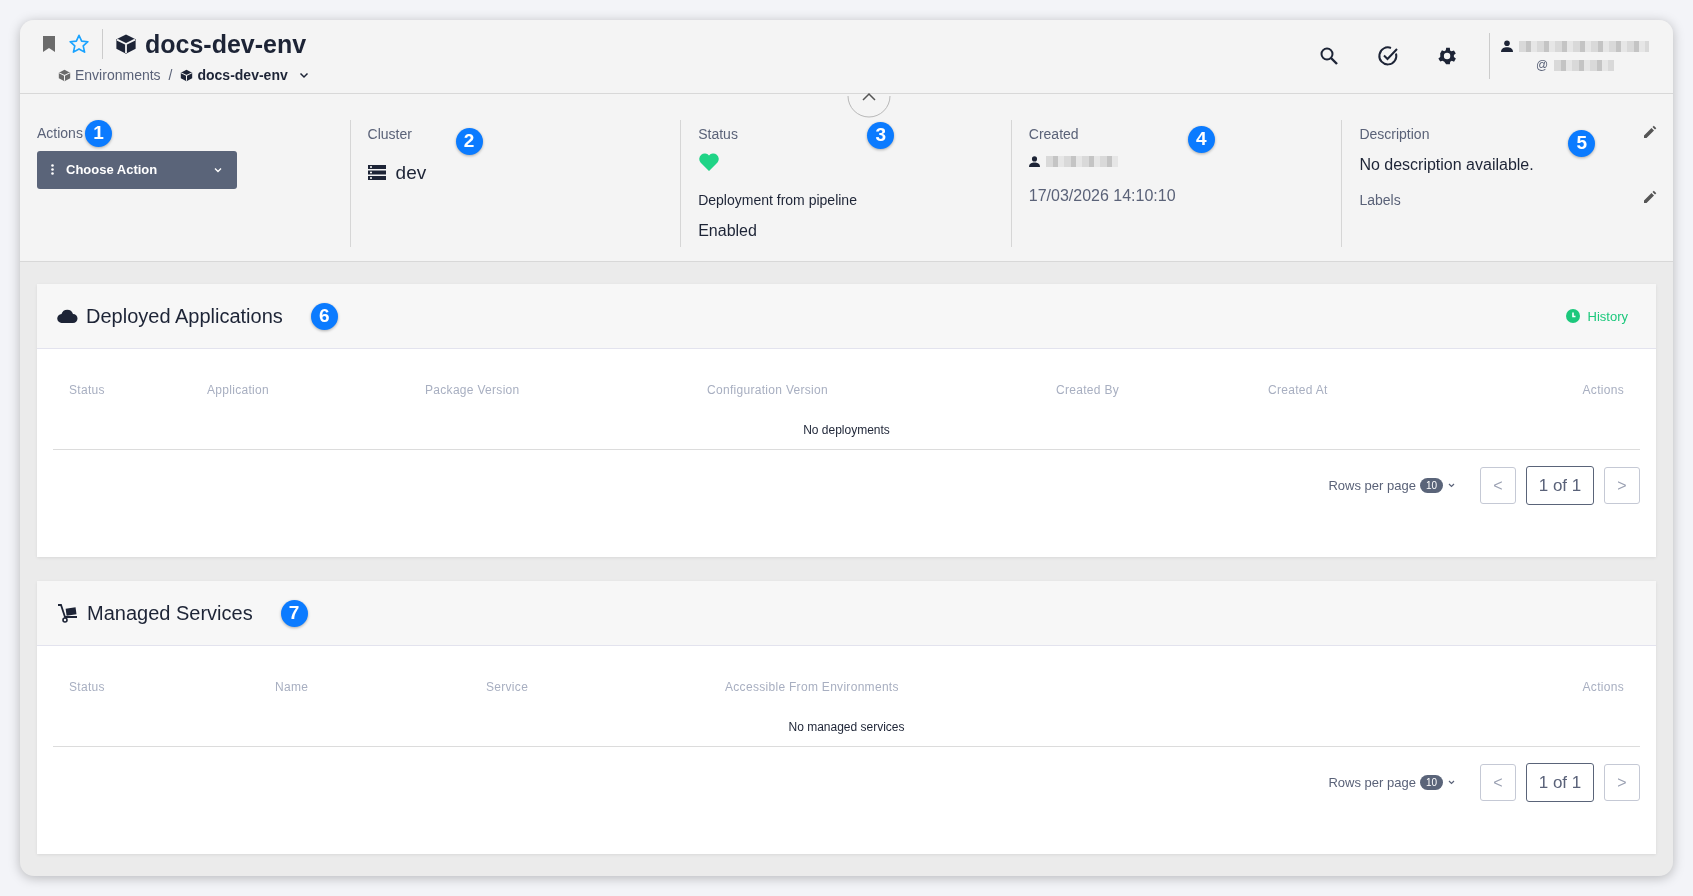 The image size is (1693, 896). What do you see at coordinates (137, 169) in the screenshot?
I see `choose-action-dropdown: Choose Action` at bounding box center [137, 169].